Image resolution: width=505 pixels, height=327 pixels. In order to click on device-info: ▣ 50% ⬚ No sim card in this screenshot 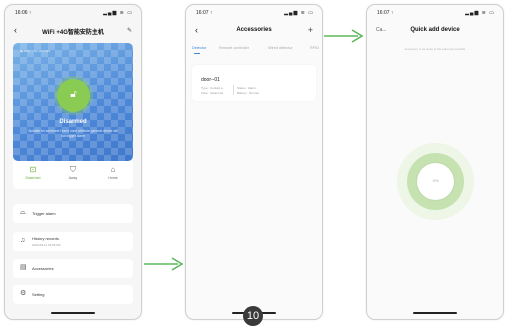, I will do `click(35, 51)`.